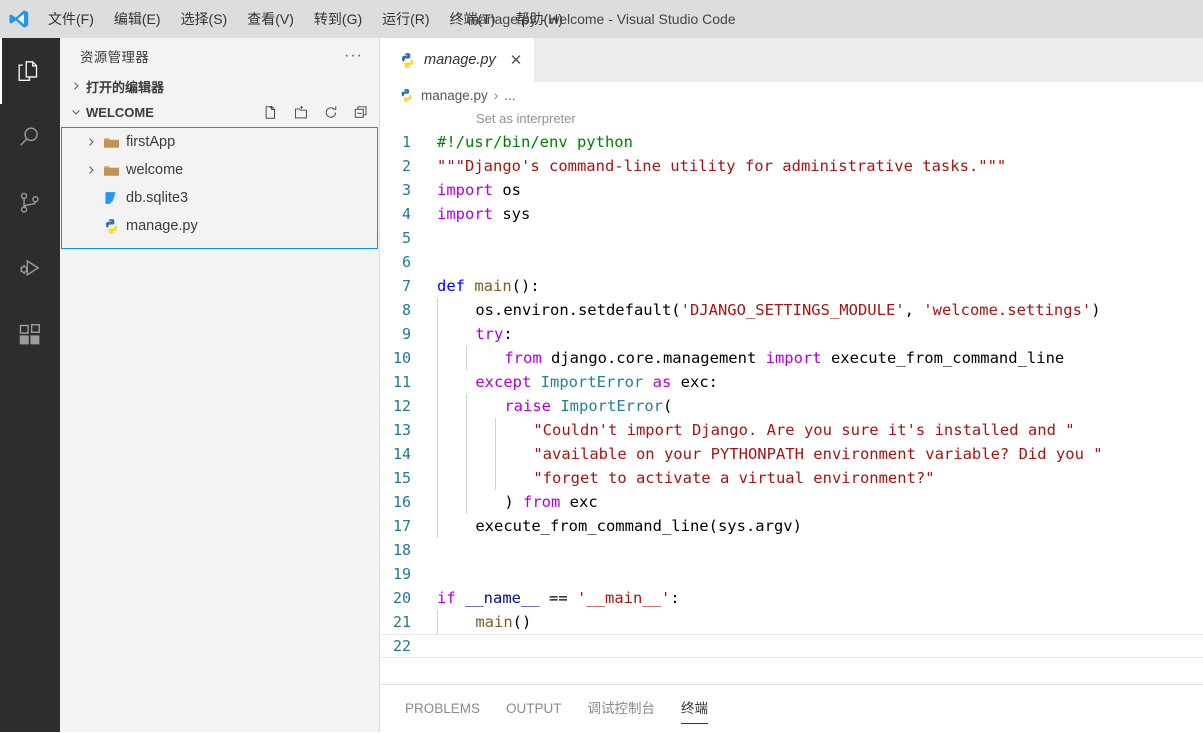 This screenshot has height=733, width=1203. Describe the element at coordinates (30, 71) in the screenshot. I see `activity-explorer` at that location.